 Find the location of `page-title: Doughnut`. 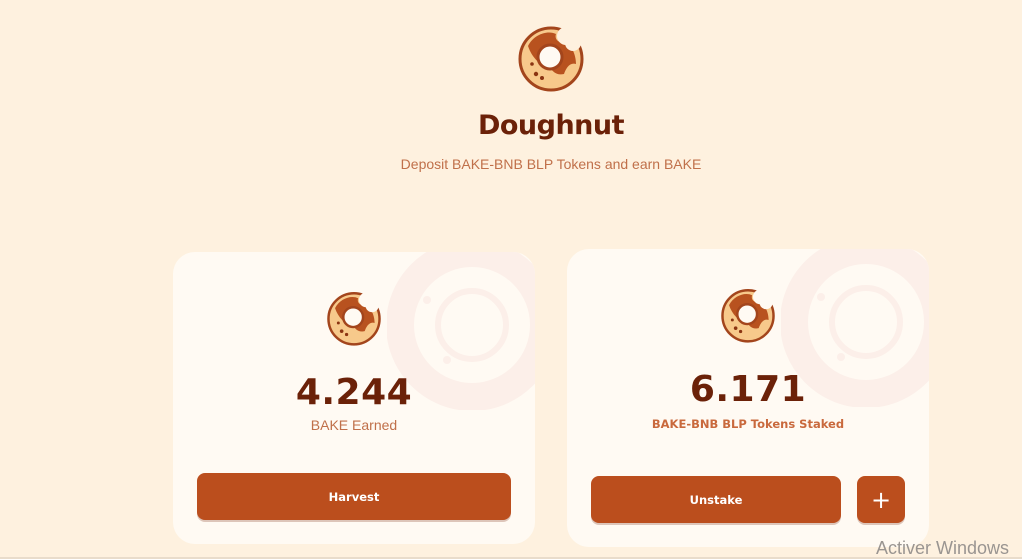

page-title: Doughnut is located at coordinates (551, 125).